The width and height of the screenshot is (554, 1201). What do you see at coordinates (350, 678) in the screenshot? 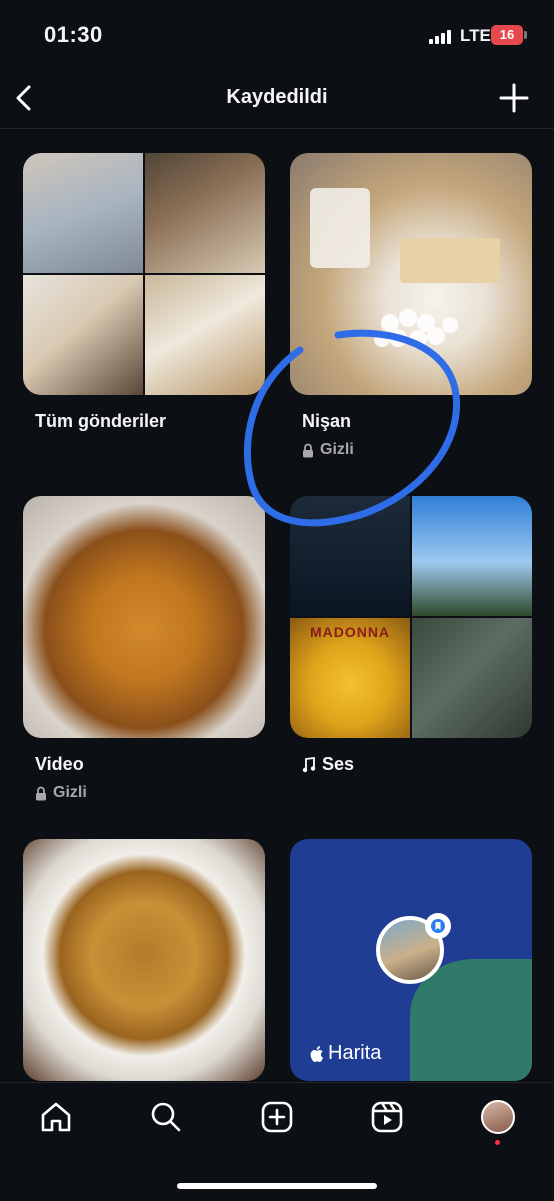
I see `album-art: MADONNA` at bounding box center [350, 678].